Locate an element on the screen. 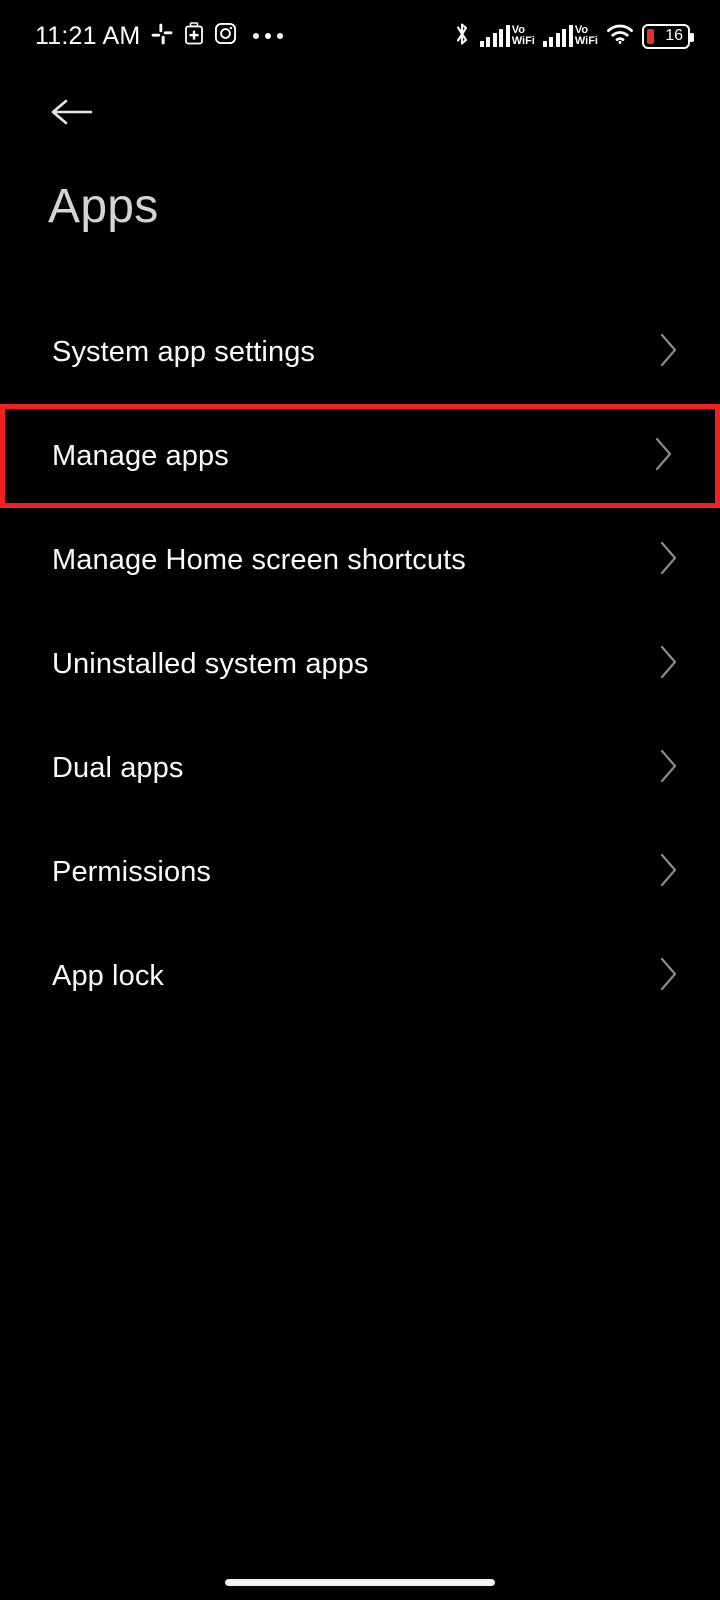  bluetooth-icon is located at coordinates (462, 36).